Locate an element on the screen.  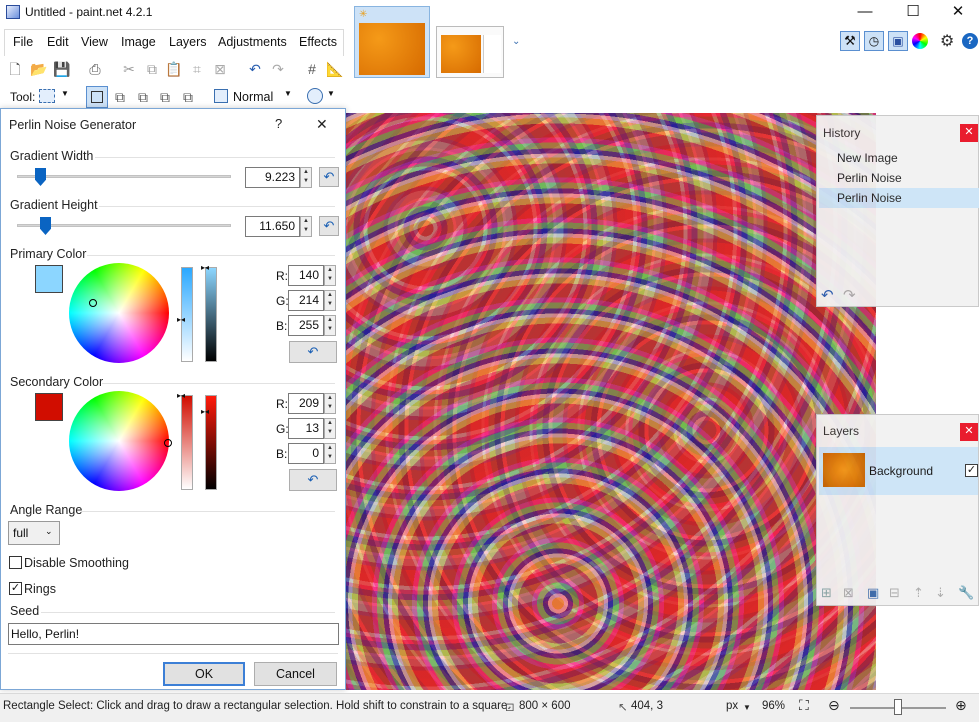
primary-r-input: 140 is located at coordinates (306, 275).